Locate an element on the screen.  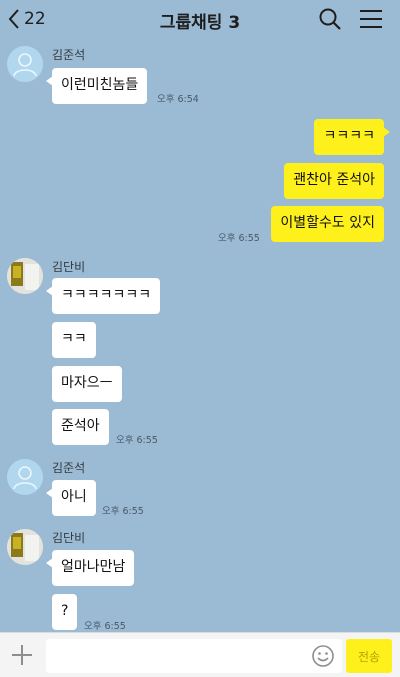
message-bubble: ㅋㅋㅋㅋ is located at coordinates (352, 137).